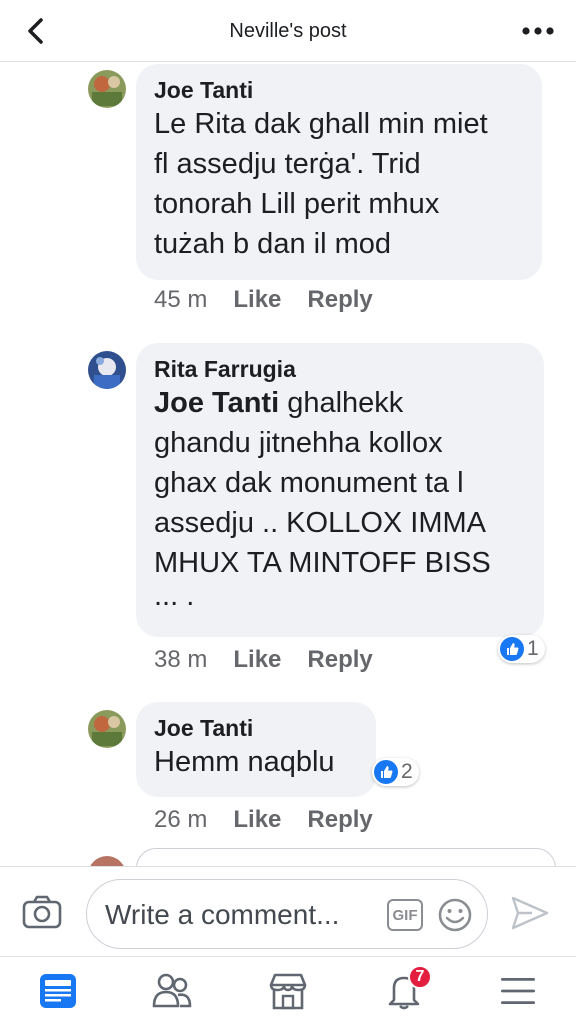  What do you see at coordinates (174, 596) in the screenshot?
I see `comment-text-line: ... .` at bounding box center [174, 596].